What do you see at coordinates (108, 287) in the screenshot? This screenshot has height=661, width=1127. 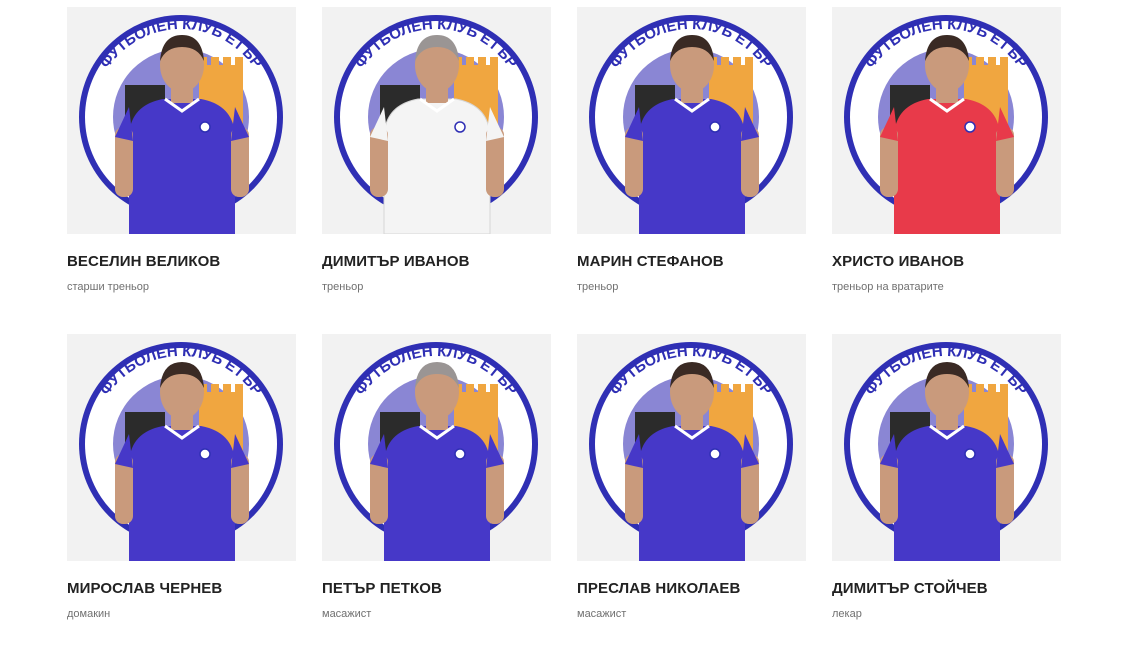 I see `staff-role: старши треньор` at bounding box center [108, 287].